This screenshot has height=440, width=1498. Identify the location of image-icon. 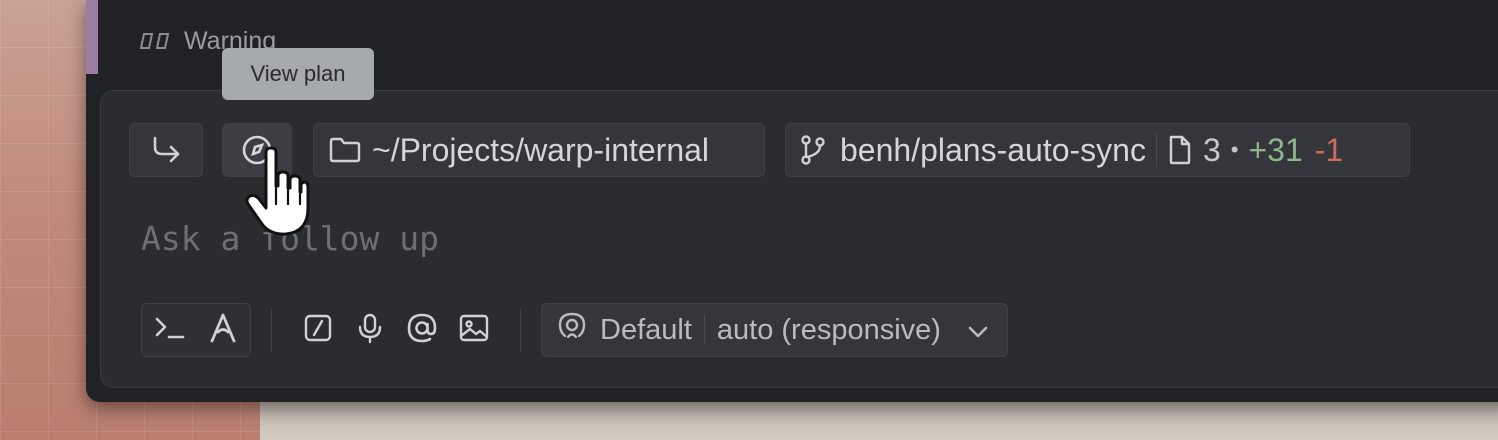
(474, 330).